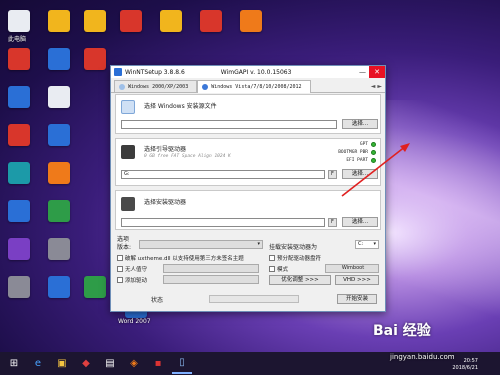  What do you see at coordinates (283, 270) in the screenshot?
I see `mode-label: 模式` at bounding box center [283, 270].